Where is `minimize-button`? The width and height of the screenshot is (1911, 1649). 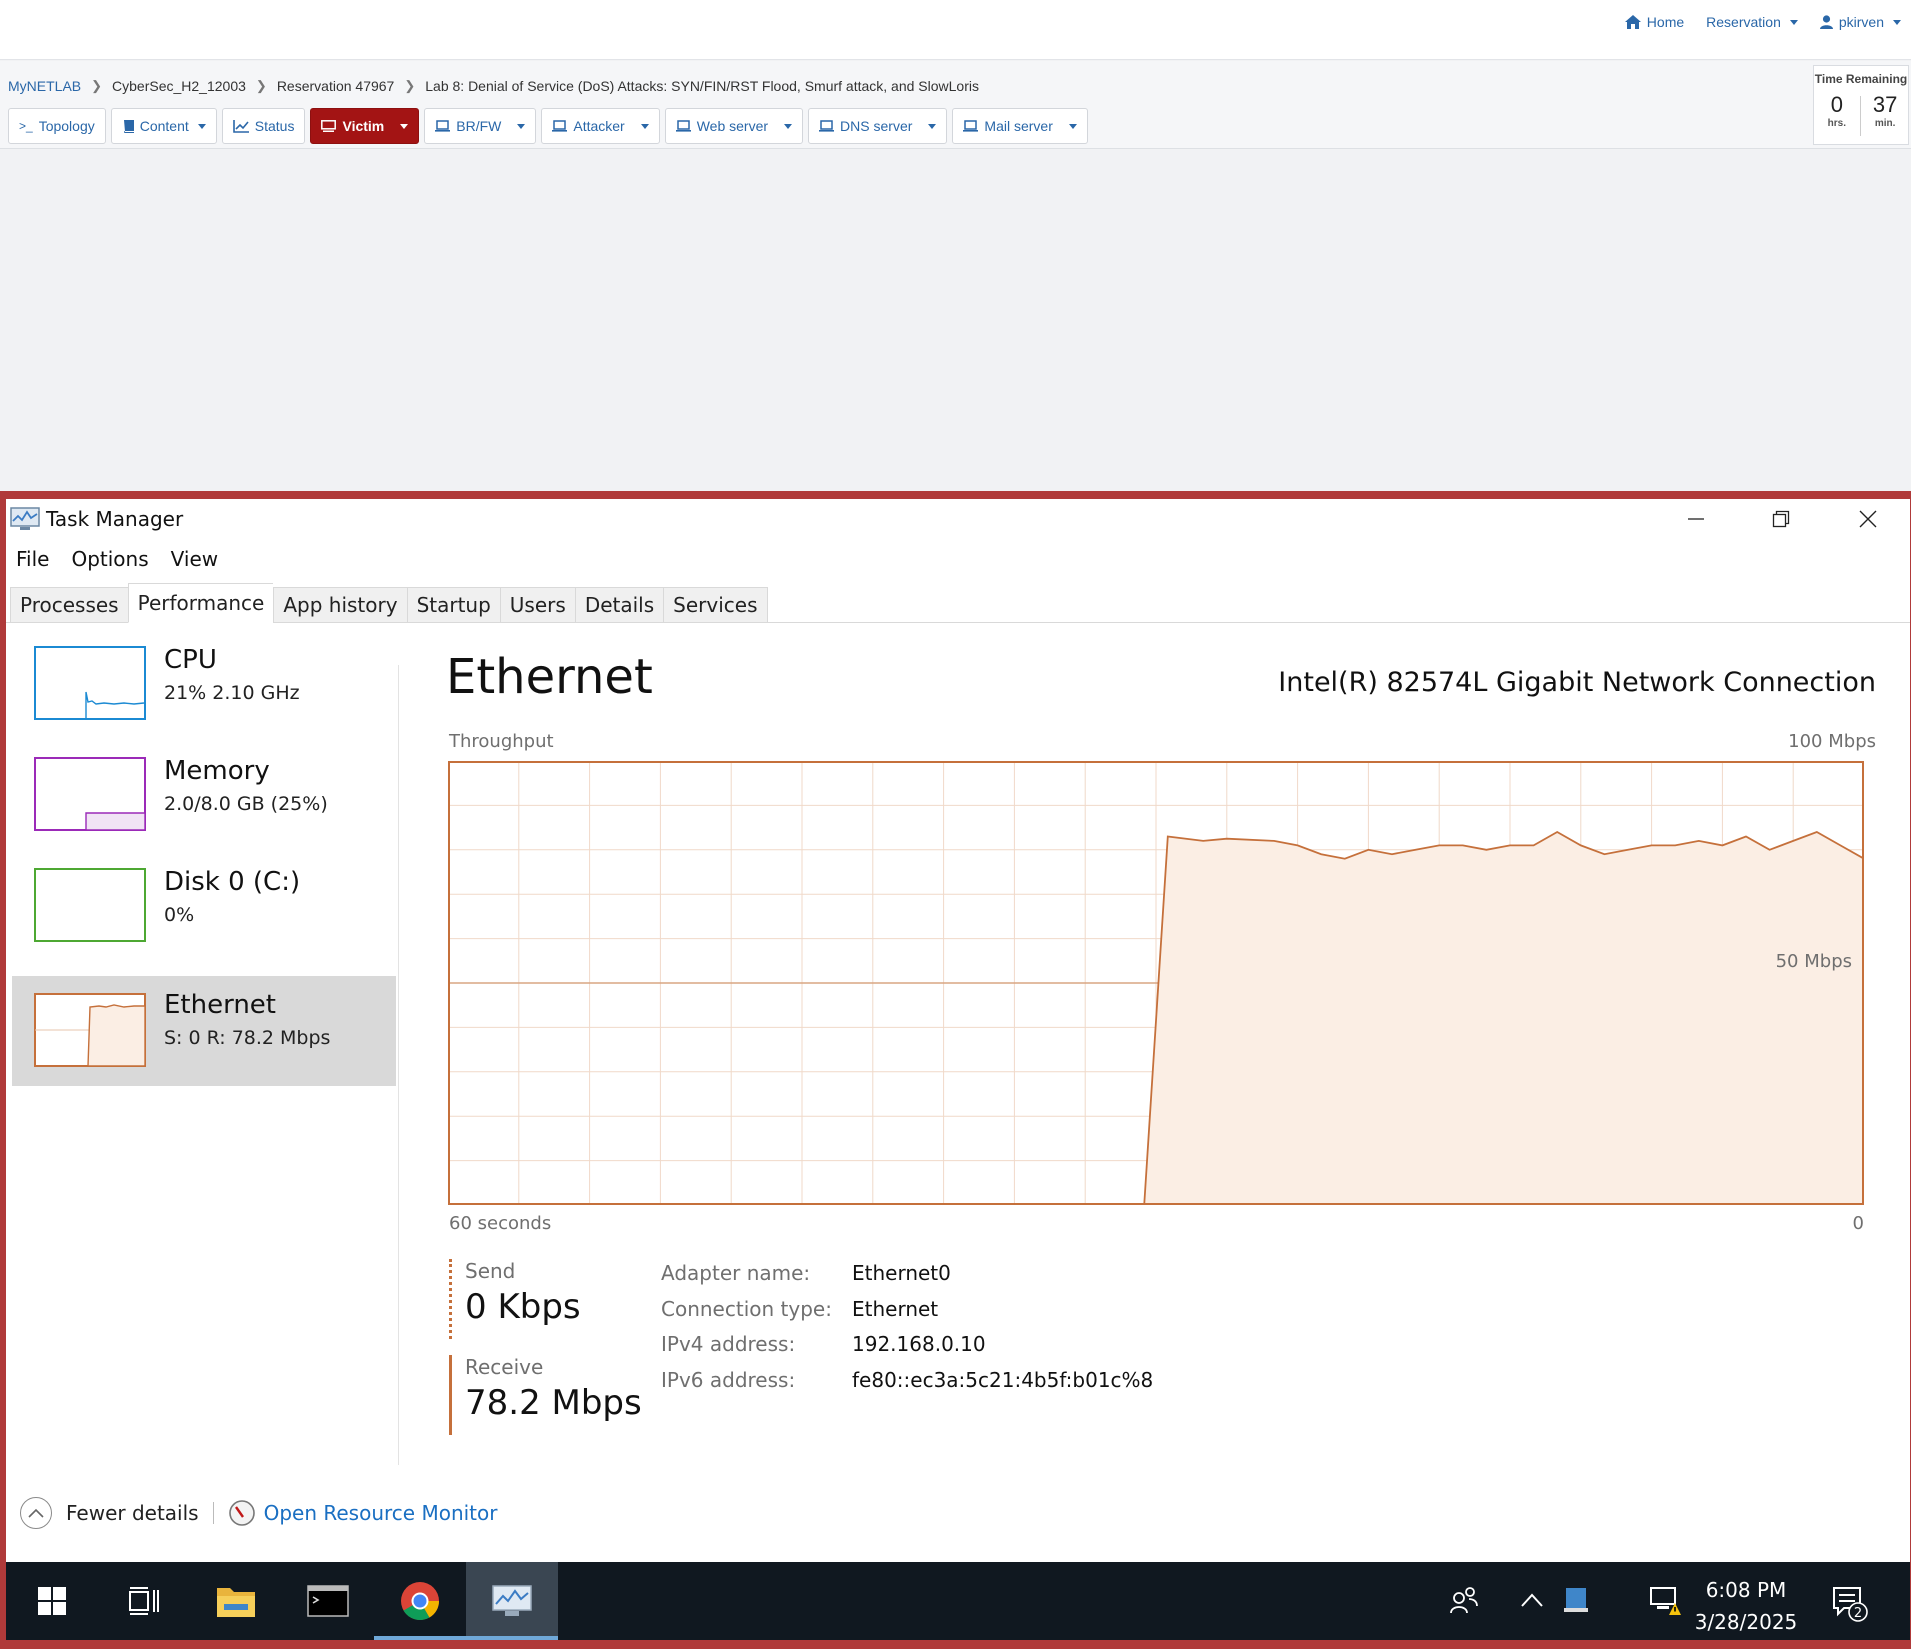 minimize-button is located at coordinates (1696, 519).